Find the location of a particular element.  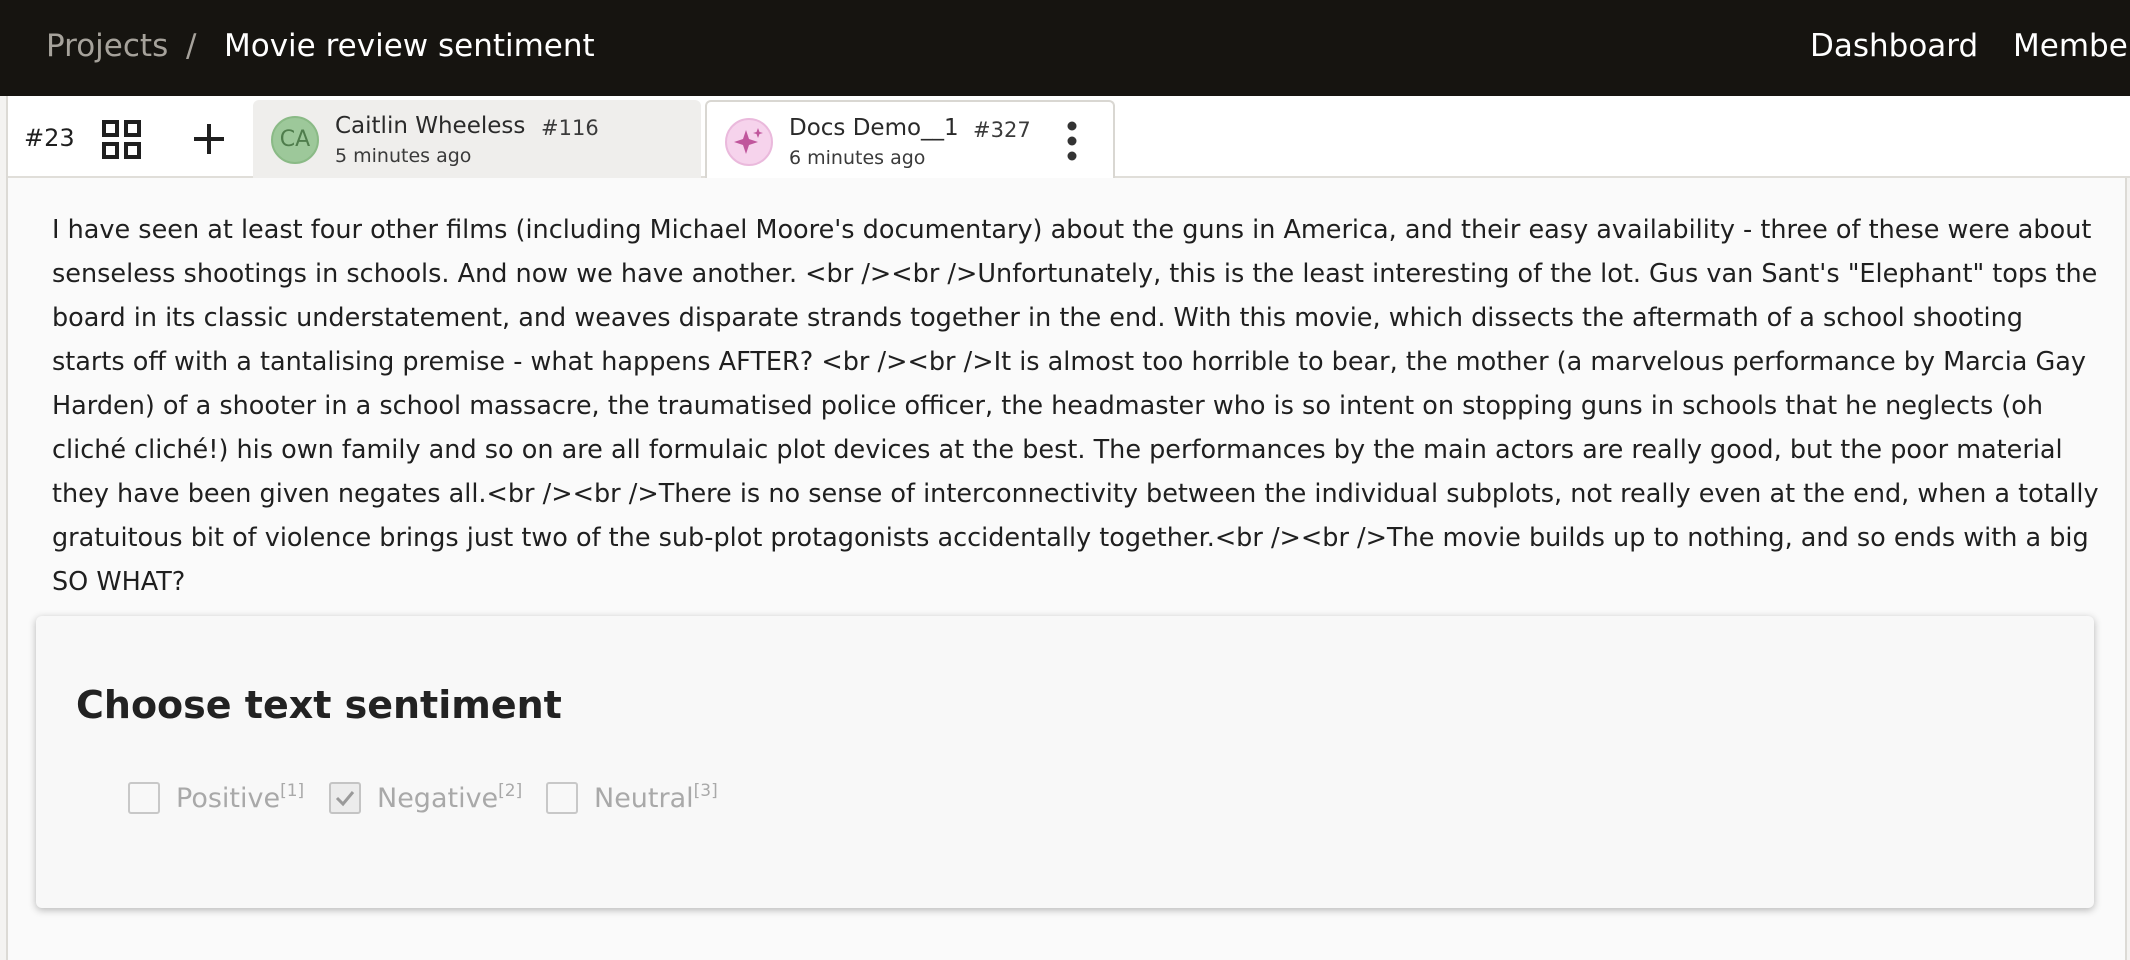

annotation-tab-docs-demo: Docs Demo__1 #327 6 minutes ago is located at coordinates (910, 139).